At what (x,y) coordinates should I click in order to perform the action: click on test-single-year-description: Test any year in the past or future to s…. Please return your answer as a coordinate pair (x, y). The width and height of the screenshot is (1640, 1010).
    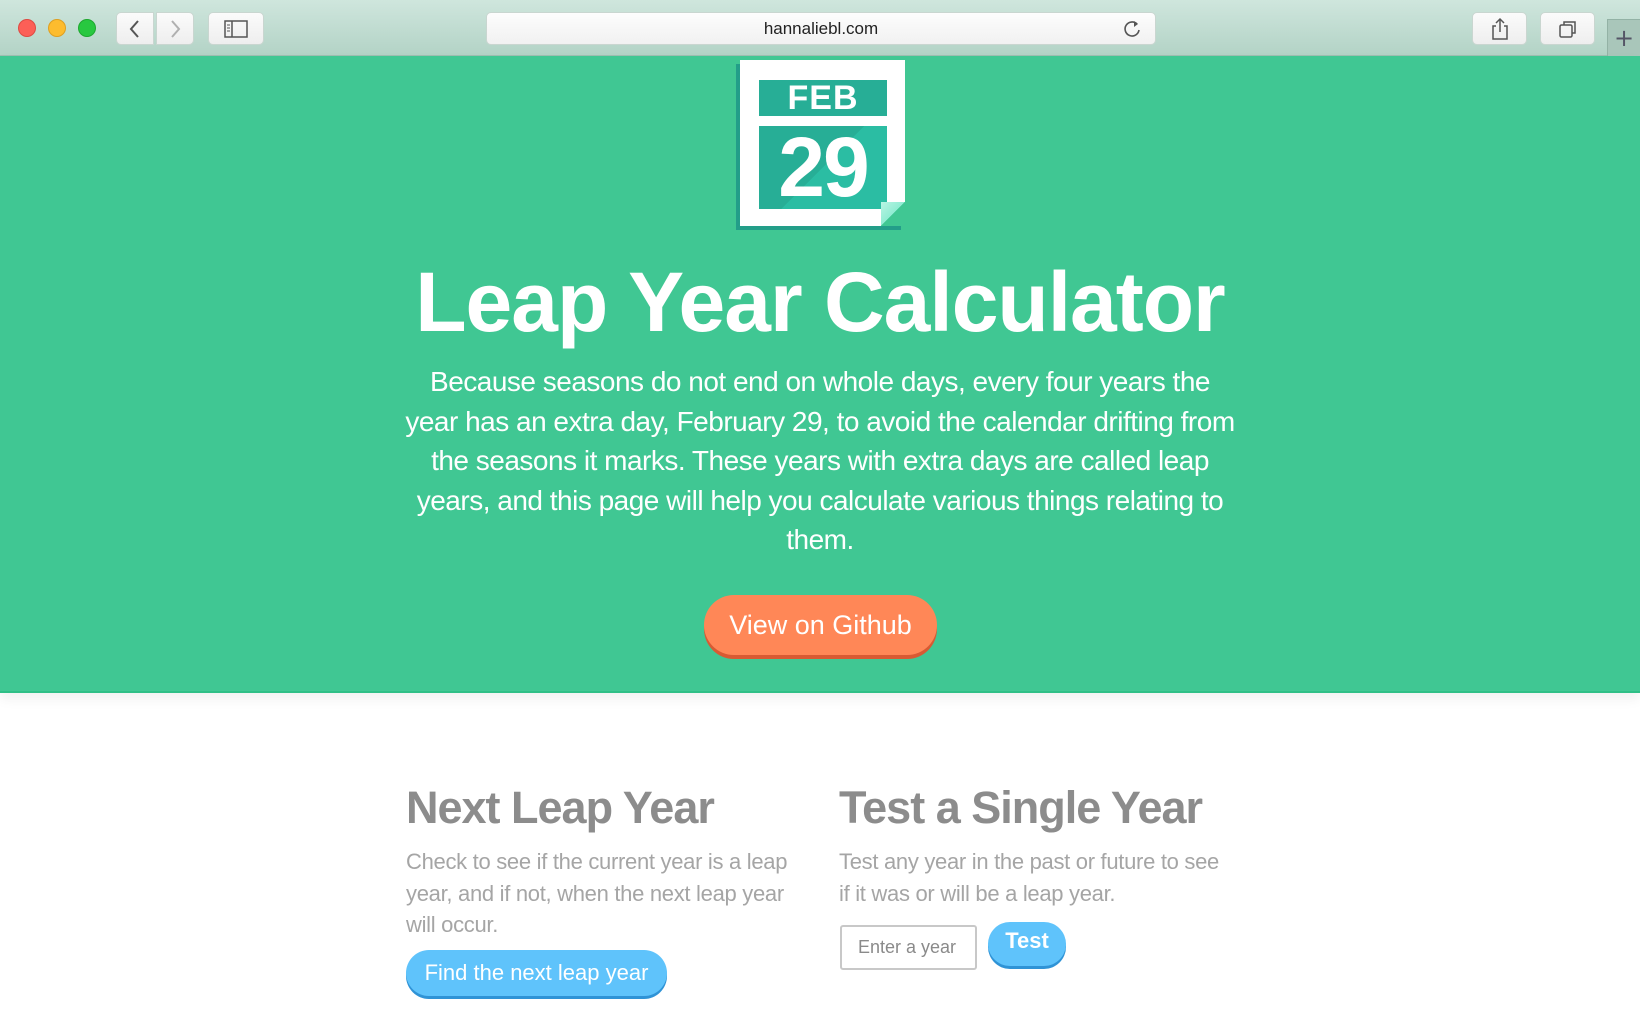
    Looking at the image, I should click on (1029, 877).